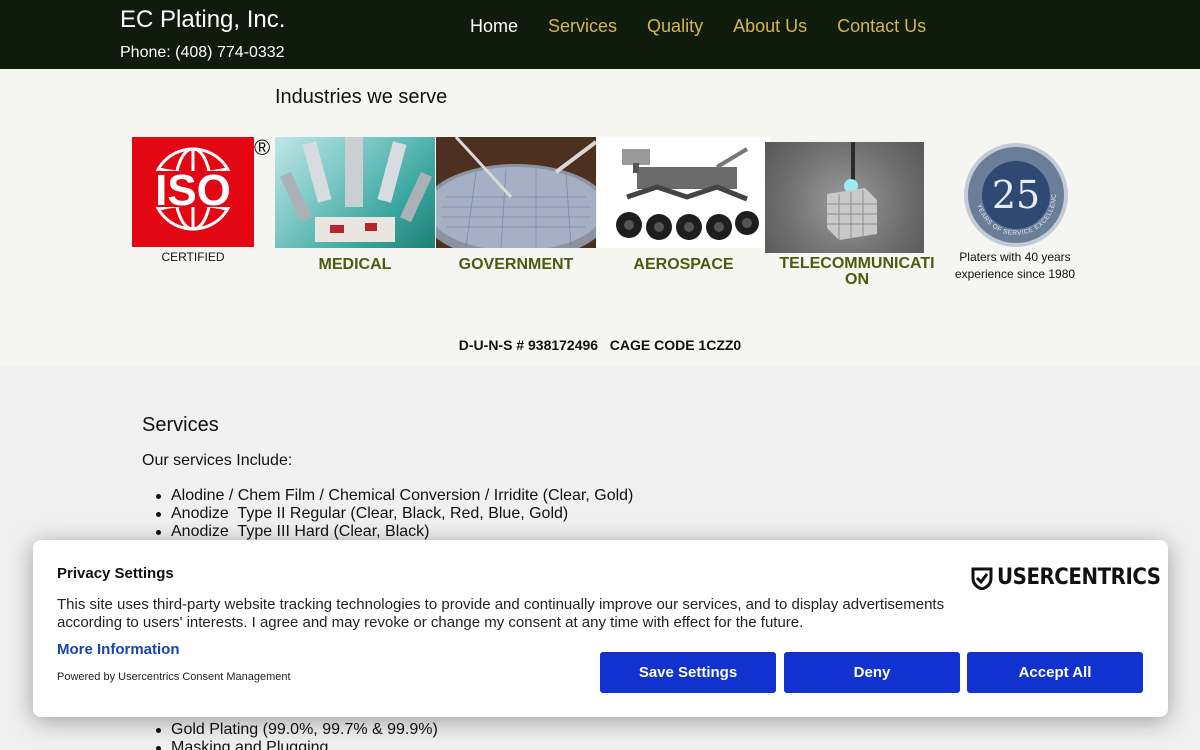 This screenshot has height=750, width=1200. What do you see at coordinates (297, 729) in the screenshot?
I see `list-item: Gold Plating (99.0%, 99.7% & 99.9%)` at bounding box center [297, 729].